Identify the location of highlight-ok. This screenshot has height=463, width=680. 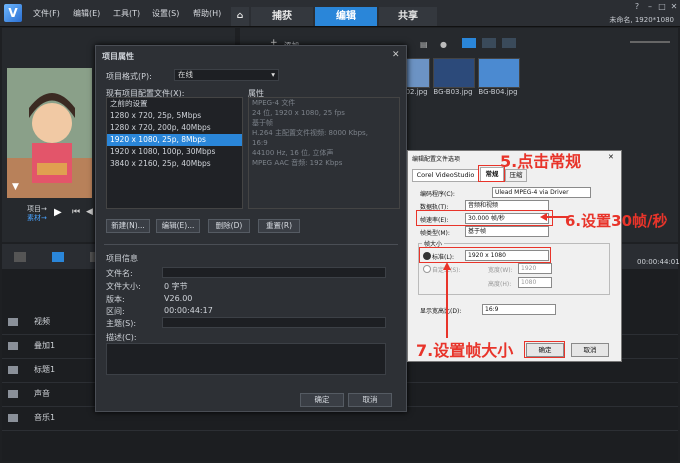
(544, 349).